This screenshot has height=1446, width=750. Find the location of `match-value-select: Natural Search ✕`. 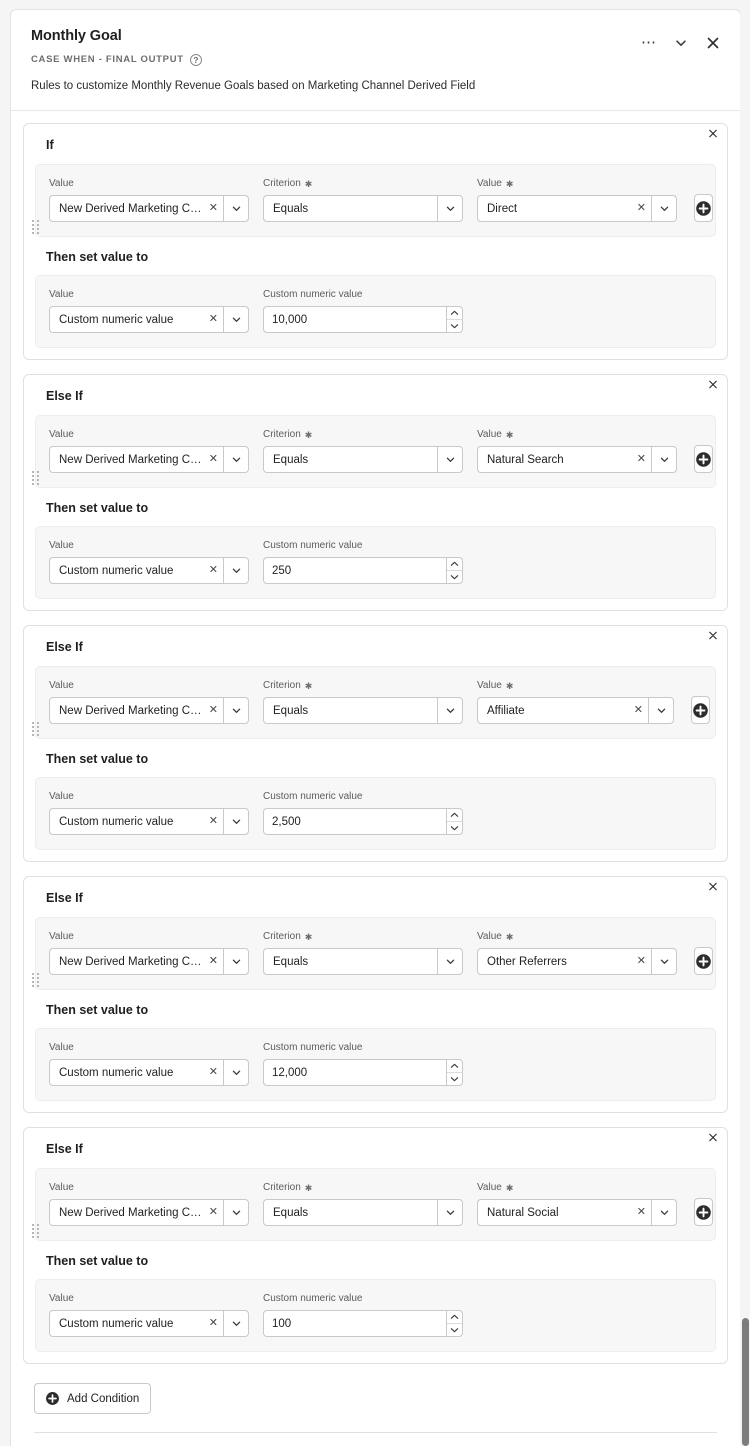

match-value-select: Natural Search ✕ is located at coordinates (577, 459).